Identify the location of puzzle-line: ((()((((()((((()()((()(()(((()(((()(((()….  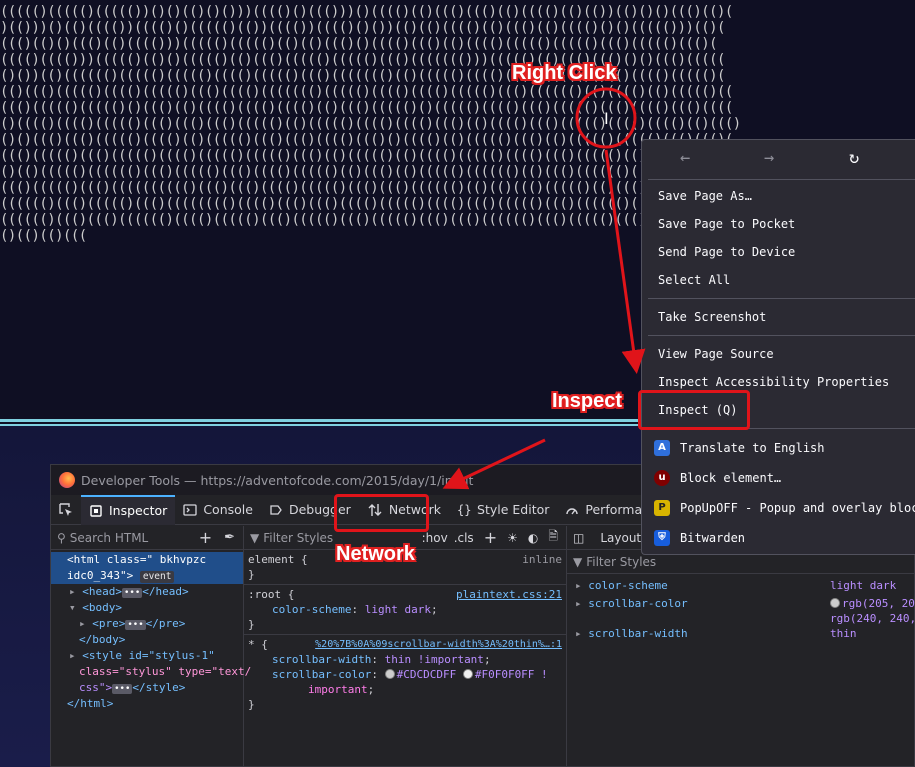
(366, 108).